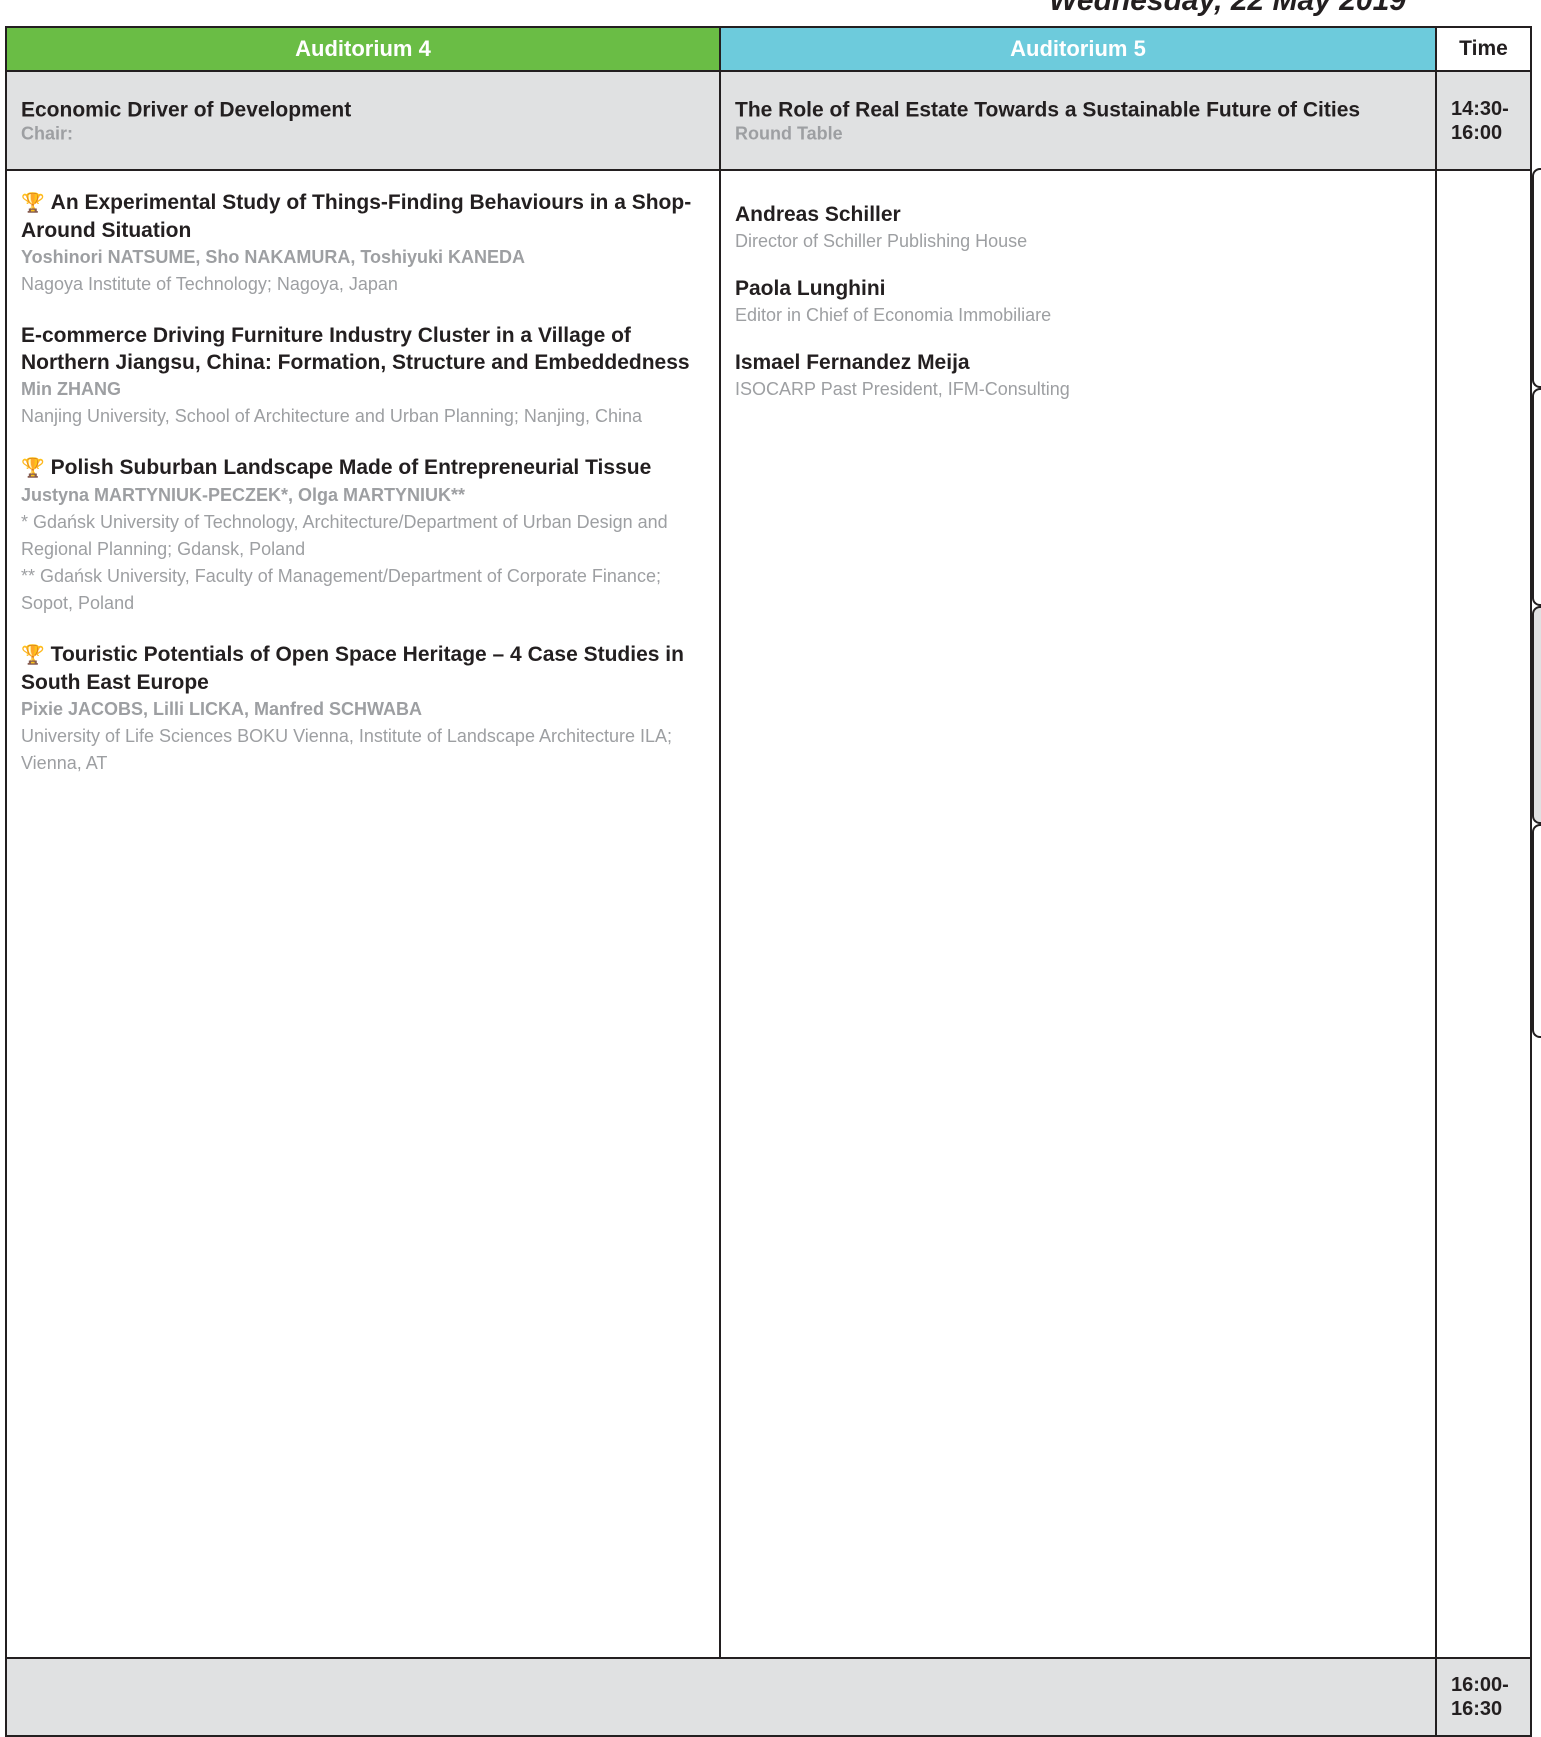 This screenshot has height=1737, width=1541. Describe the element at coordinates (186, 109) in the screenshot. I see `aud4-session-title: Economic Driver of Development` at that location.